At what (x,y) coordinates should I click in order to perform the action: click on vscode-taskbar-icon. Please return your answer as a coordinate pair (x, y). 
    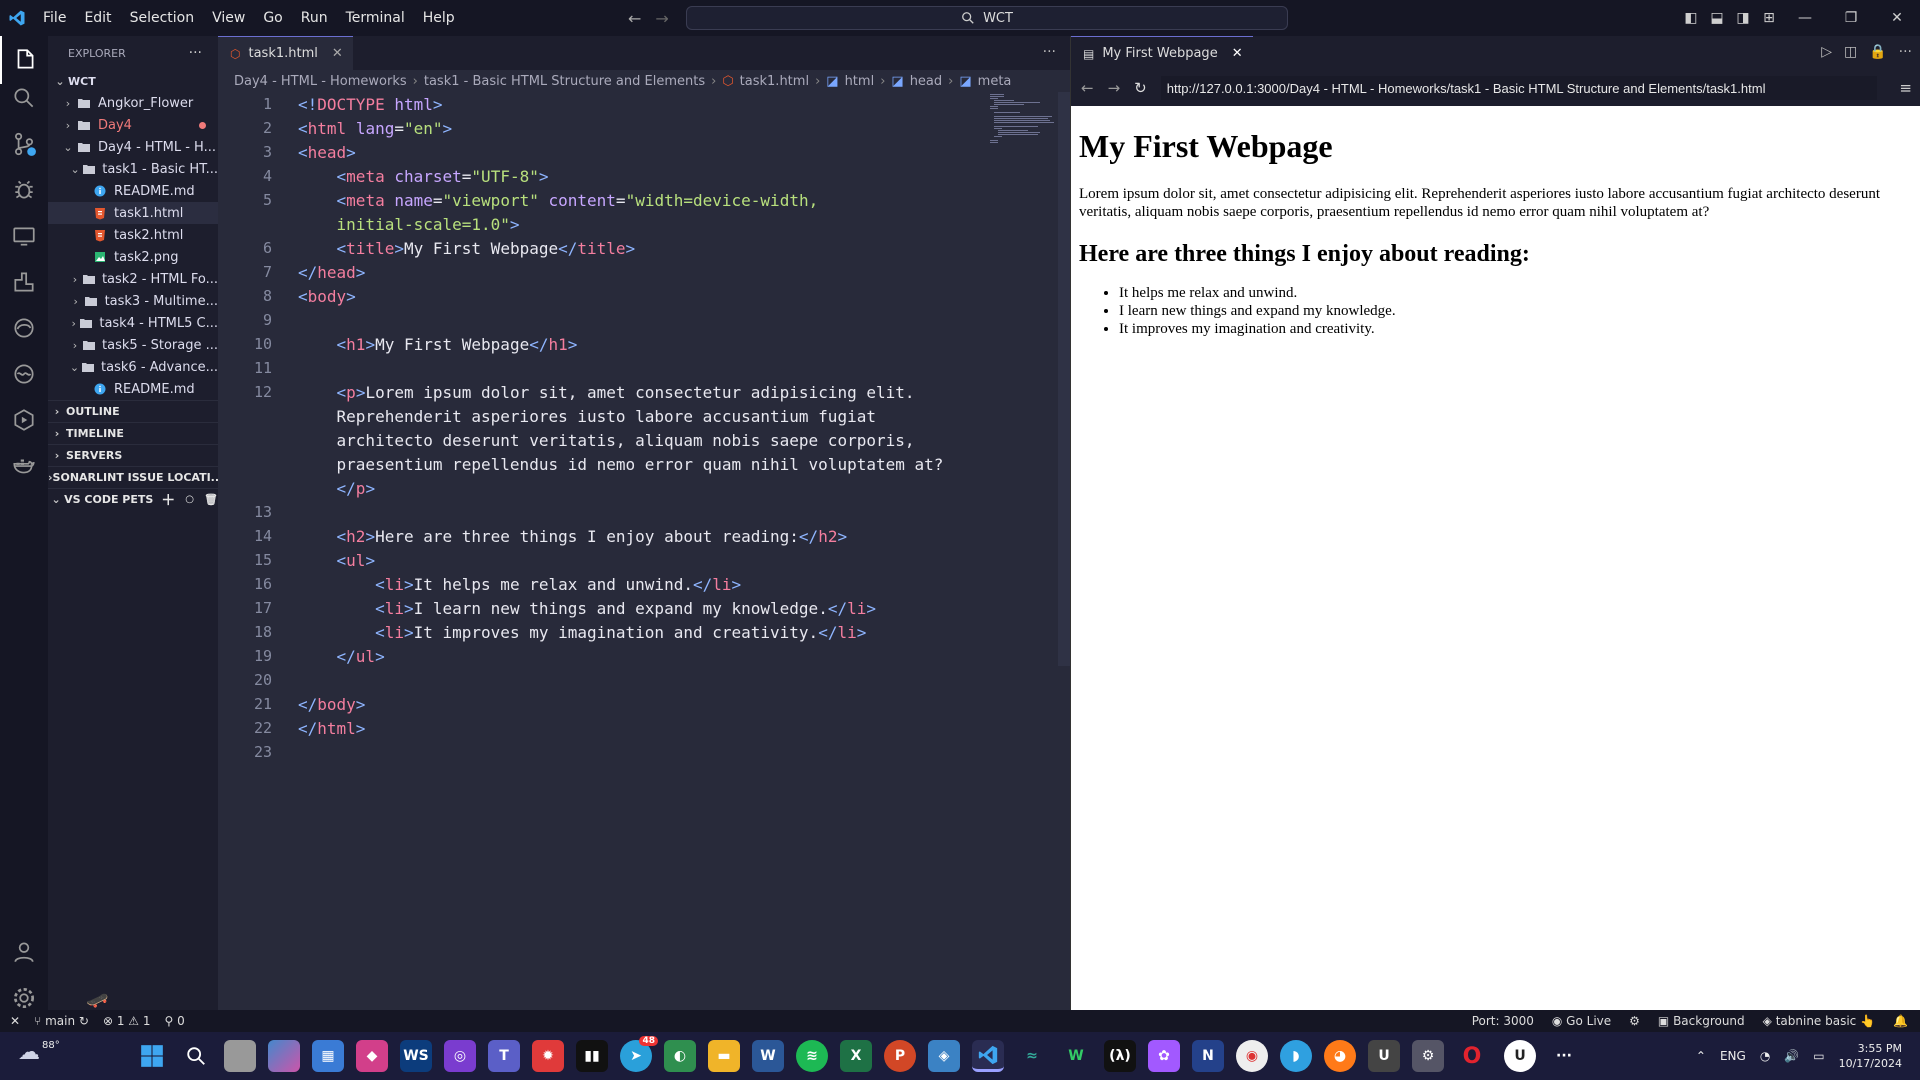
    Looking at the image, I should click on (988, 1056).